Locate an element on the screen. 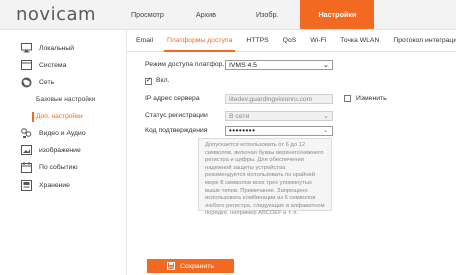 The width and height of the screenshot is (456, 275). sidebar-item-local: Локальный is located at coordinates (63, 48).